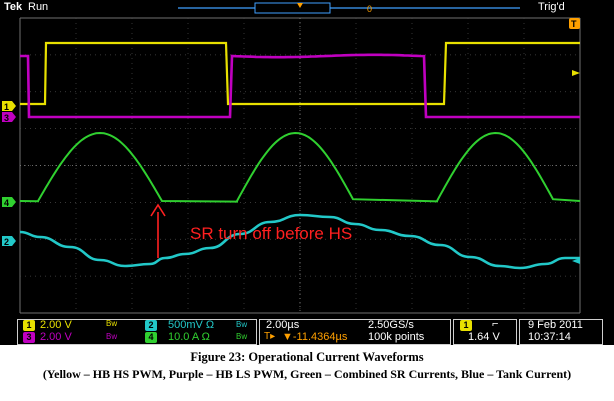  What do you see at coordinates (369, 9) in the screenshot?
I see `svg-text: 0` at bounding box center [369, 9].